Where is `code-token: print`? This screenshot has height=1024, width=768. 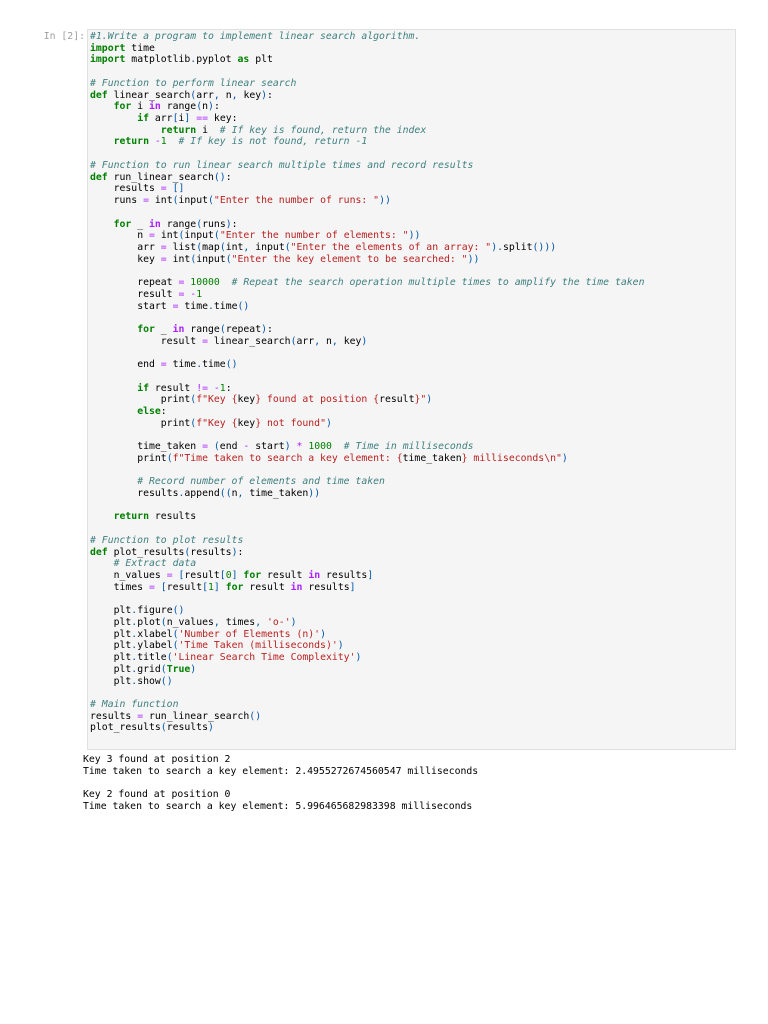
code-token: print is located at coordinates (175, 423).